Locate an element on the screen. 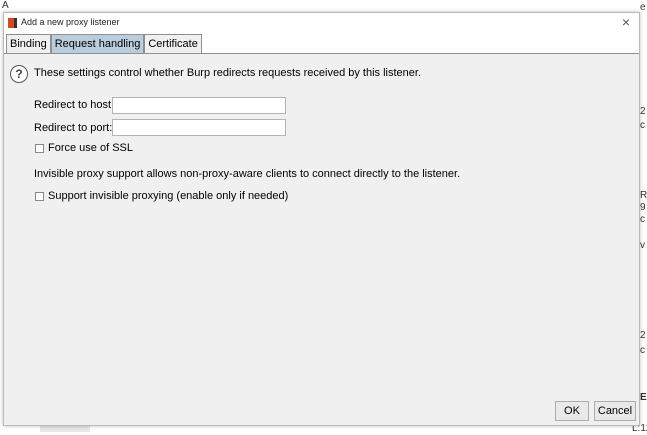  tab-binding: Binding is located at coordinates (28, 43).